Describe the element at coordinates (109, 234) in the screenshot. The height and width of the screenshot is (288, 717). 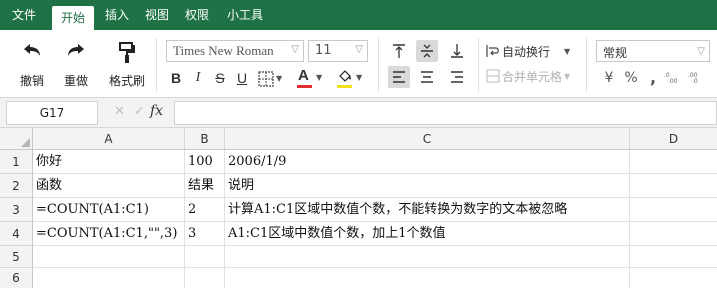
I see `cell-a4: =COUNT(A1:C1,"",3)` at that location.